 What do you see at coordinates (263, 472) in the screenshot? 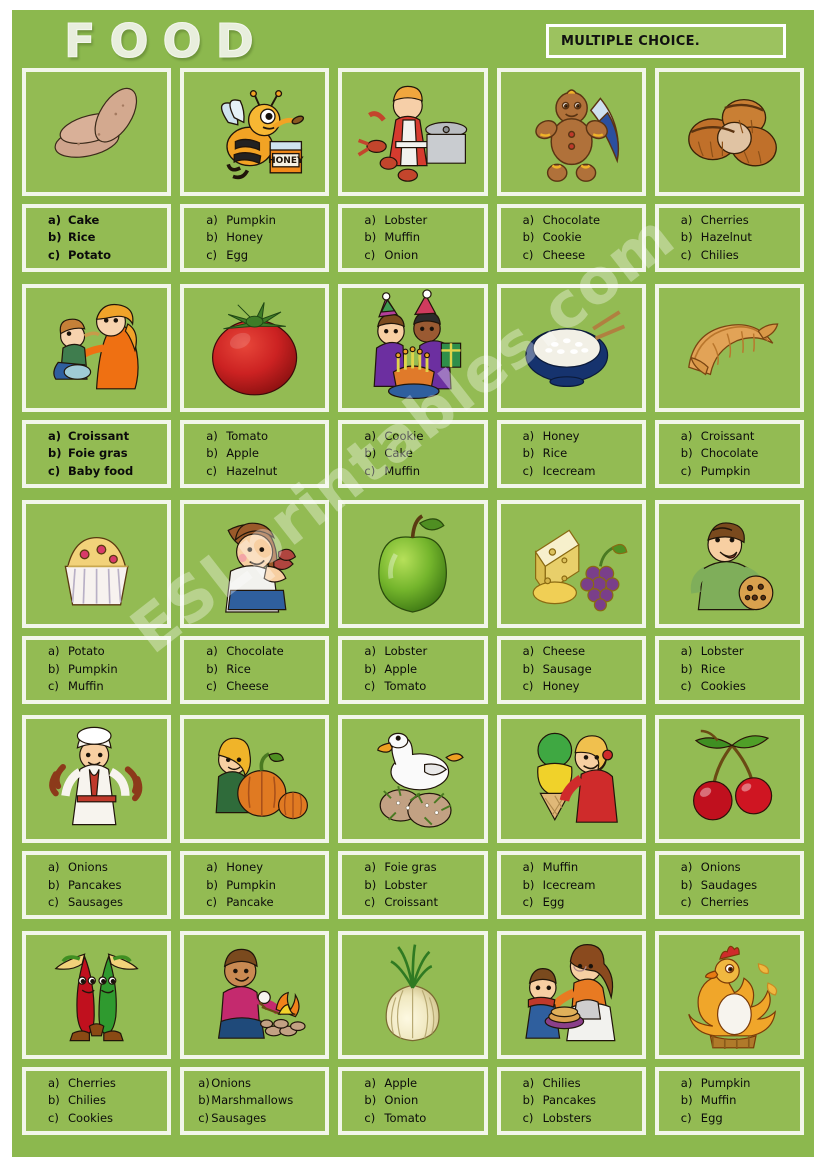
I see `option-c: c) Hazelnut` at bounding box center [263, 472].